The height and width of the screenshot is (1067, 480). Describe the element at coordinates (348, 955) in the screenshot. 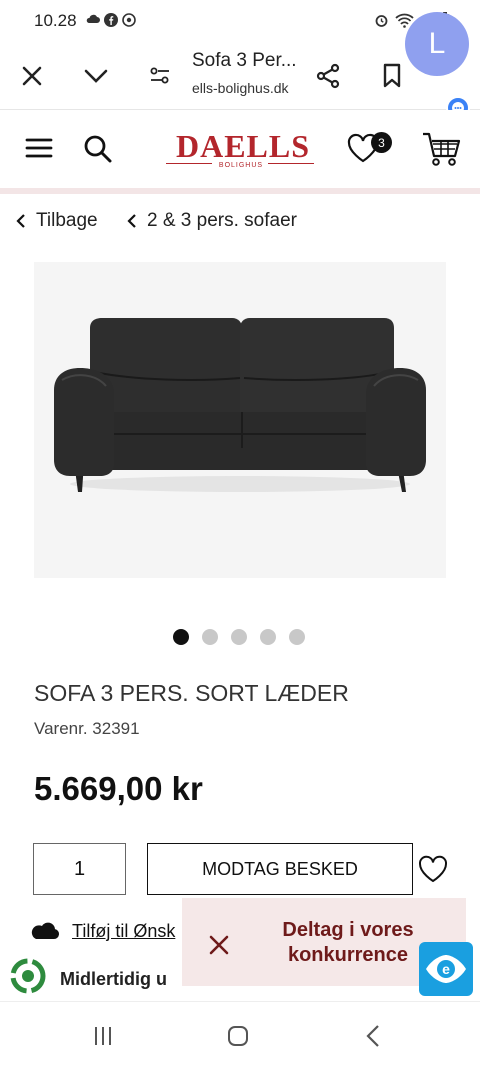

I see `promo-text-line2: konkurrence` at that location.